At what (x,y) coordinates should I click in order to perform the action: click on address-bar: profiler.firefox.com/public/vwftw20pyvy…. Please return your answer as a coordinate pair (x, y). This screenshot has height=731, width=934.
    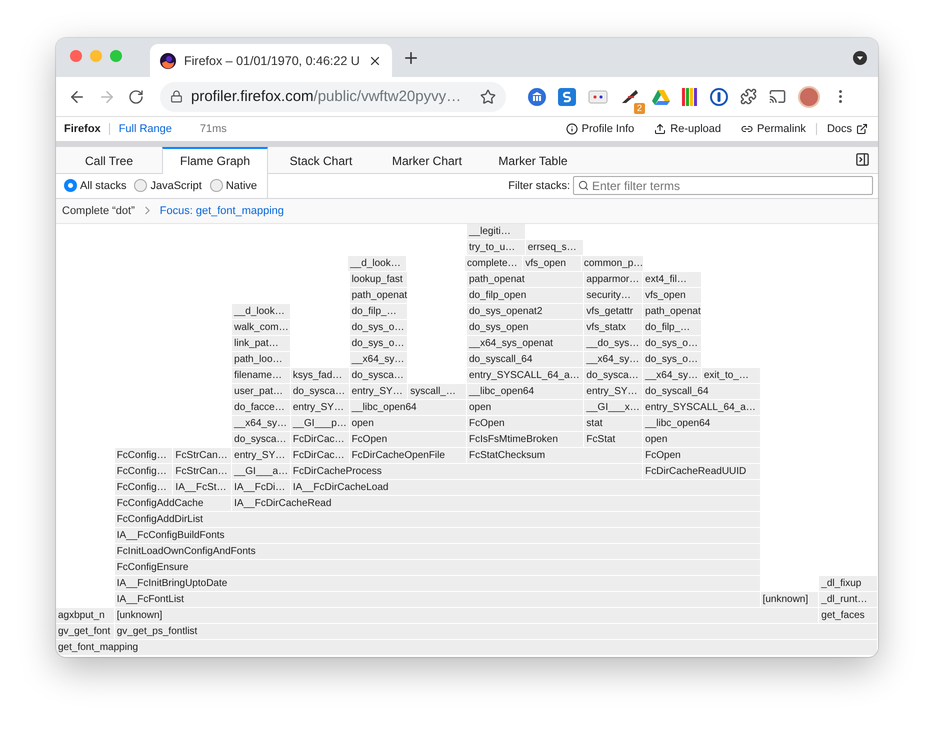
    Looking at the image, I should click on (333, 97).